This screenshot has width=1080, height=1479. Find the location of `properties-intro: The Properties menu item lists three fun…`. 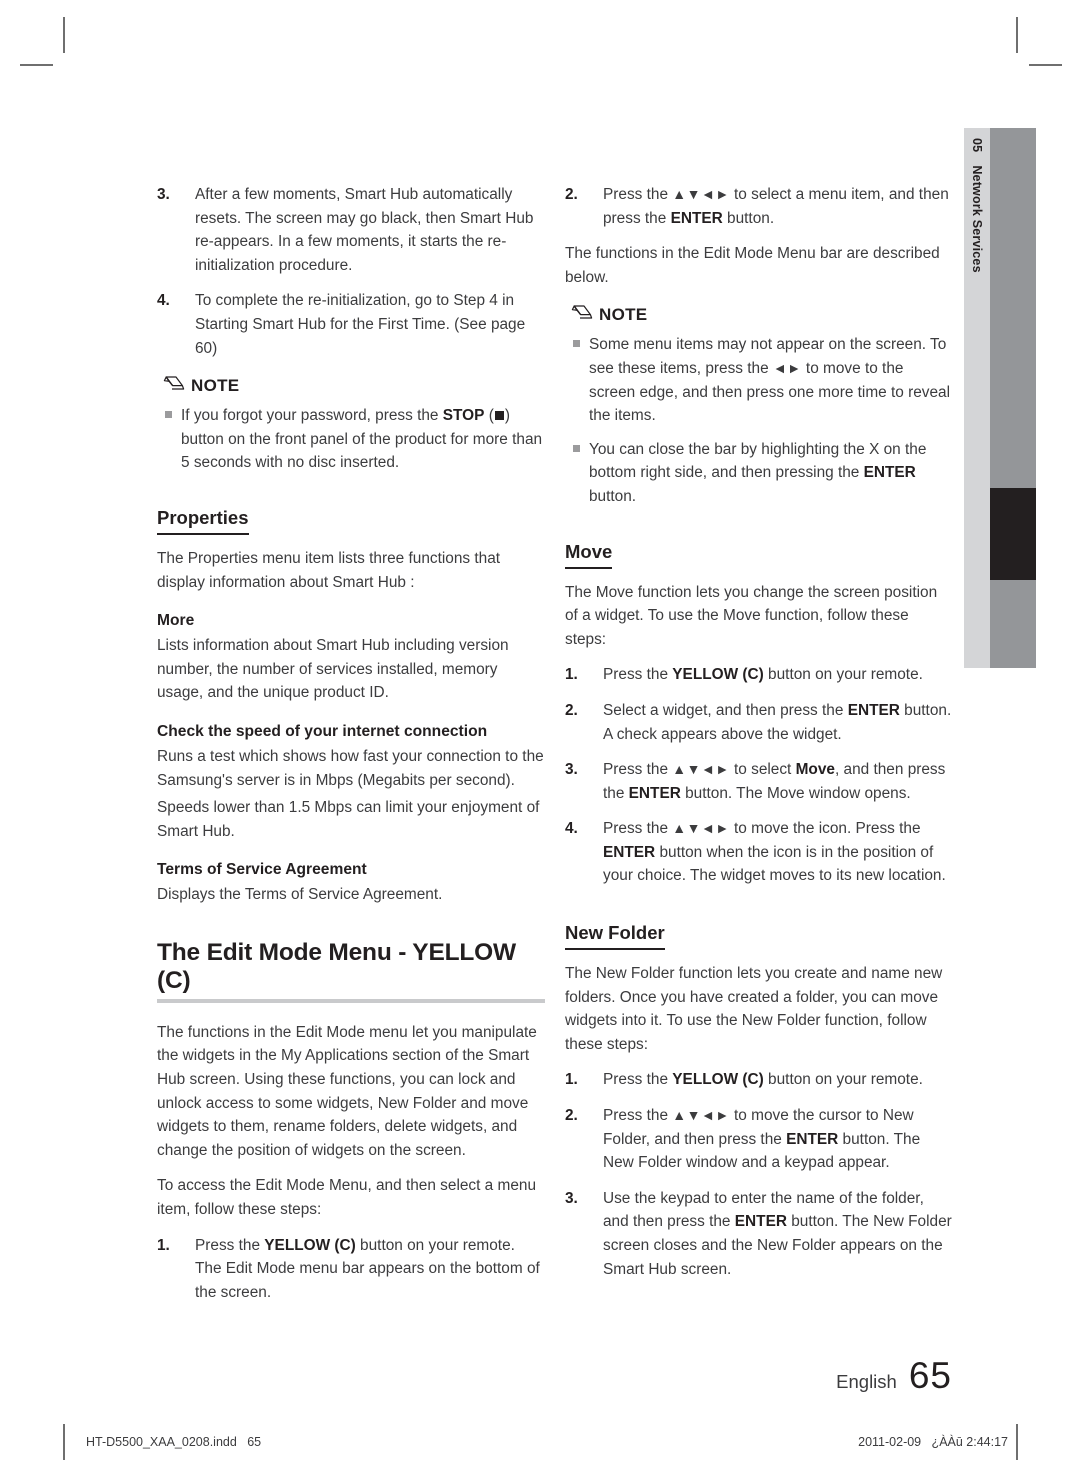

properties-intro: The Properties menu item lists three fun… is located at coordinates (329, 570).